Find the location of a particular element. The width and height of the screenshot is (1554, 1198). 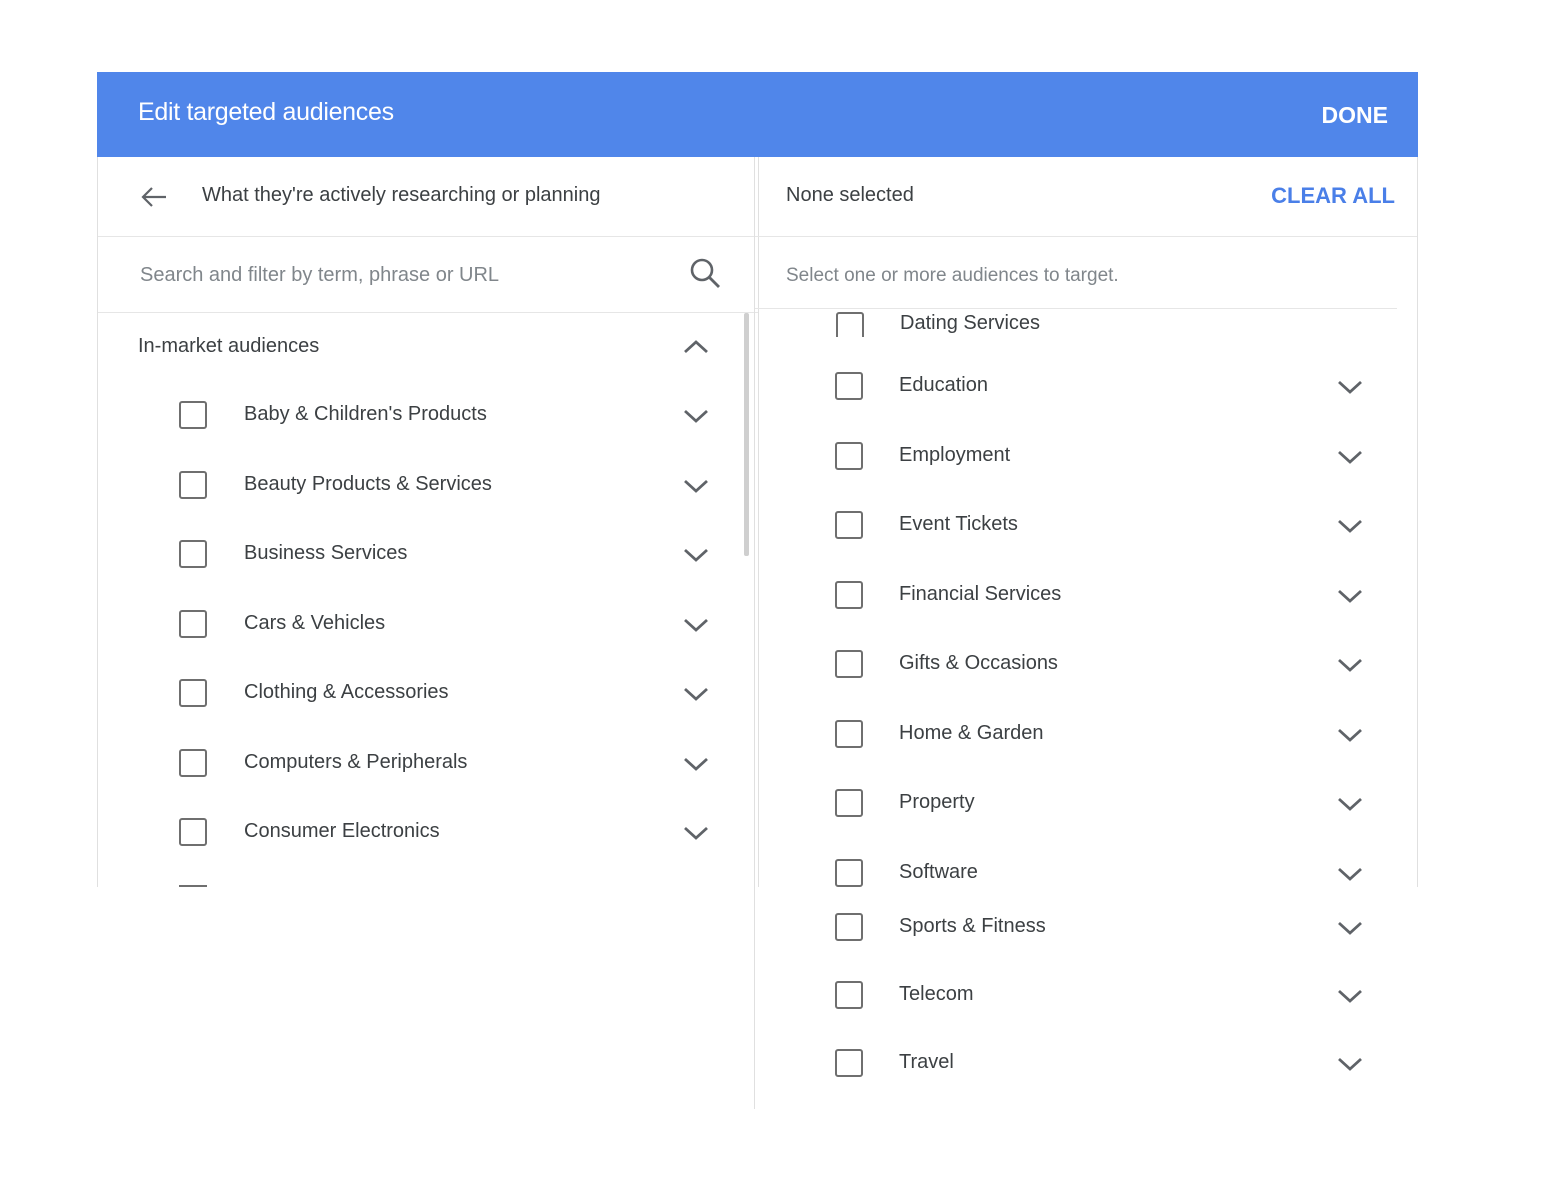

list-item: Sports & Fitness is located at coordinates (1084, 927).